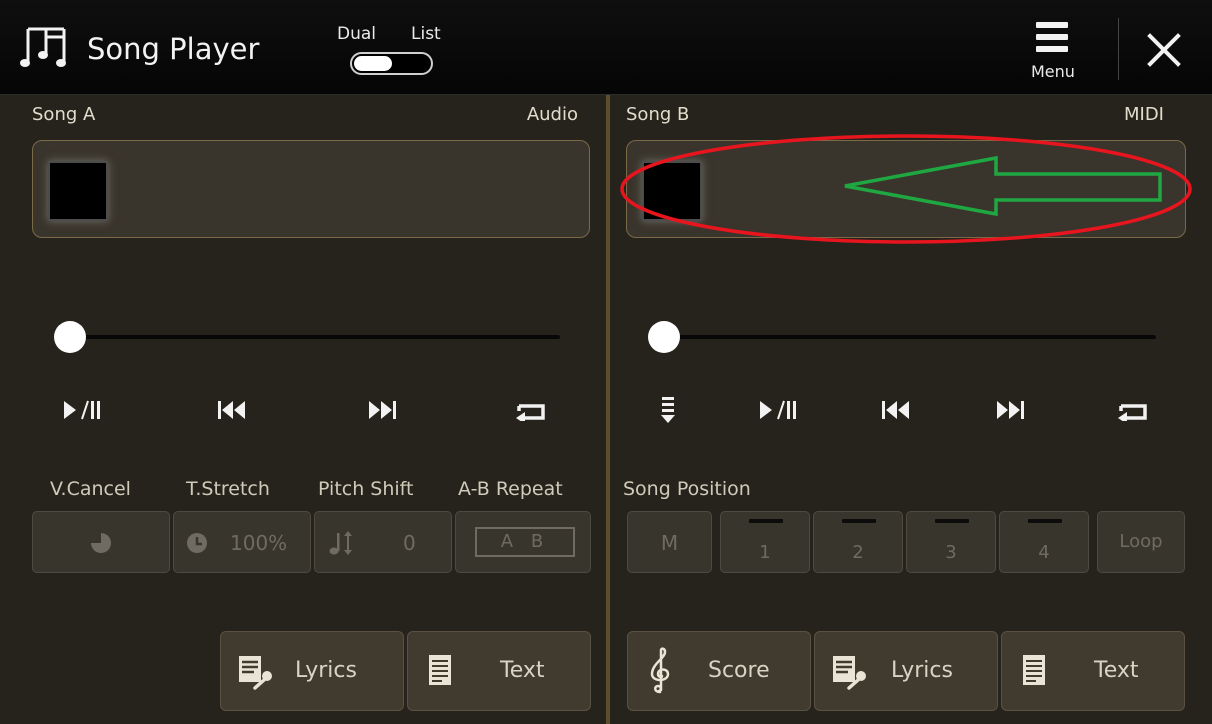 The image size is (1212, 724). Describe the element at coordinates (259, 543) in the screenshot. I see `tstretch-value: 100%` at that location.